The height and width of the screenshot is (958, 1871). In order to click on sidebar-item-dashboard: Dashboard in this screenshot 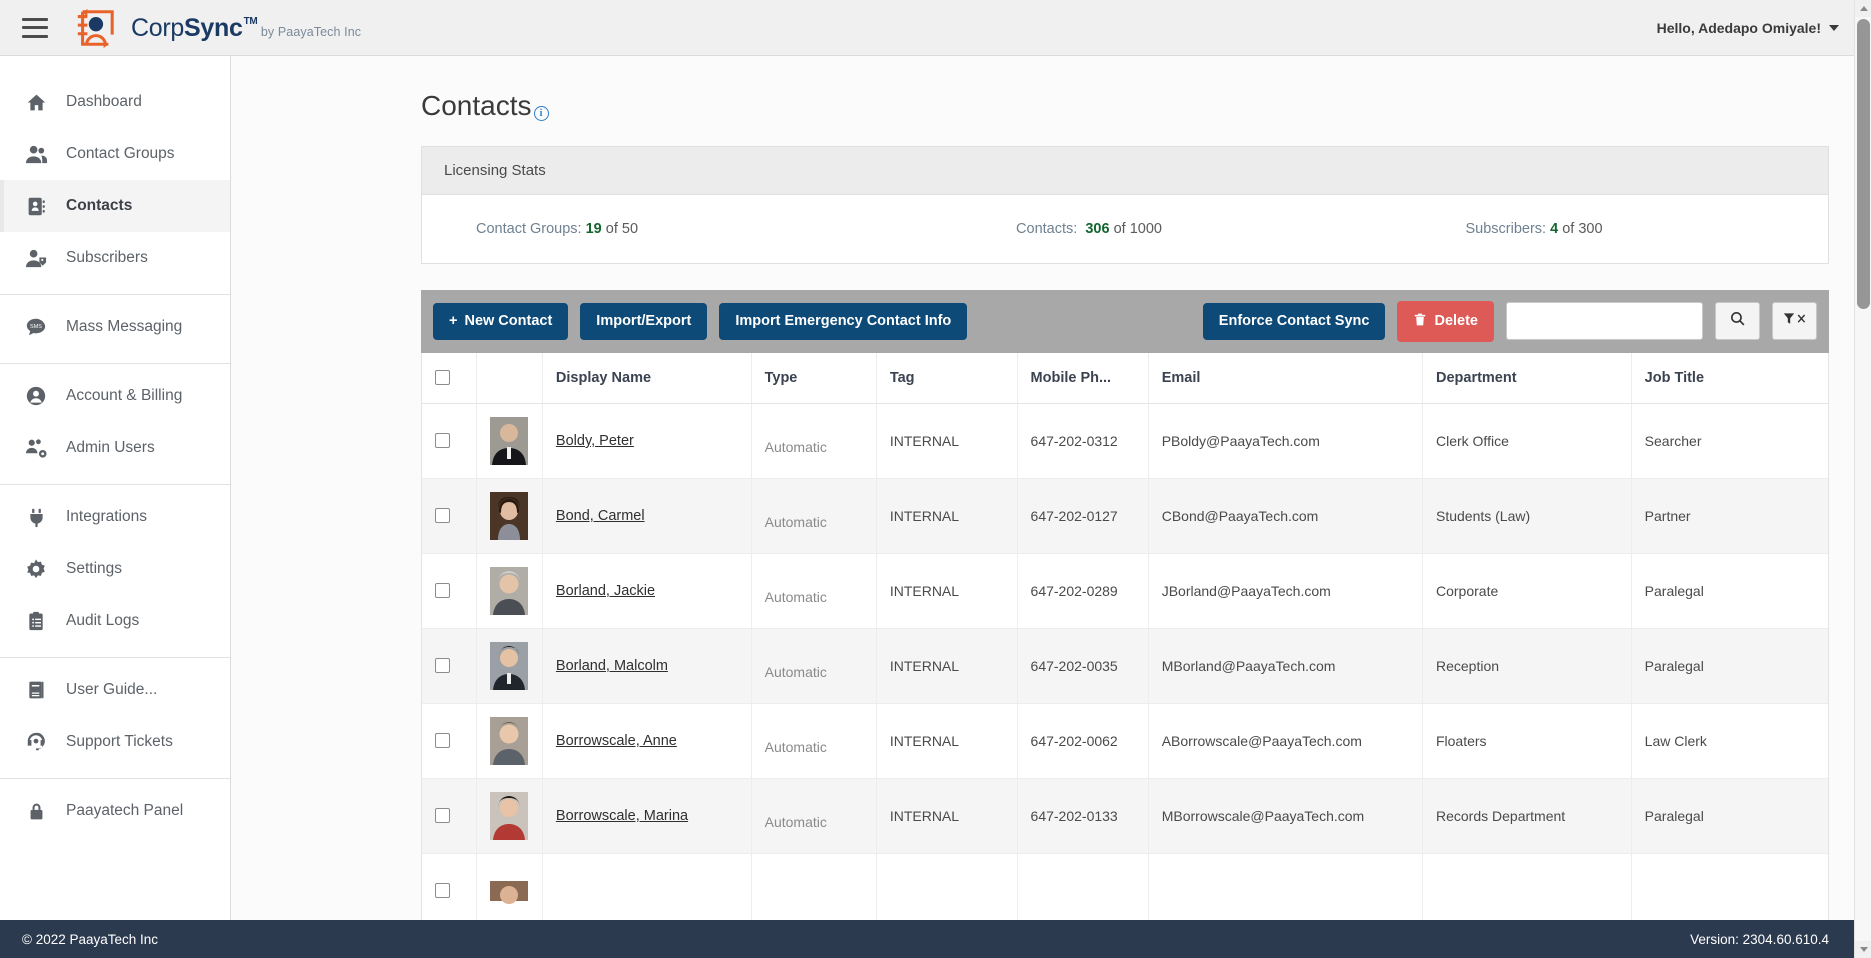, I will do `click(115, 102)`.